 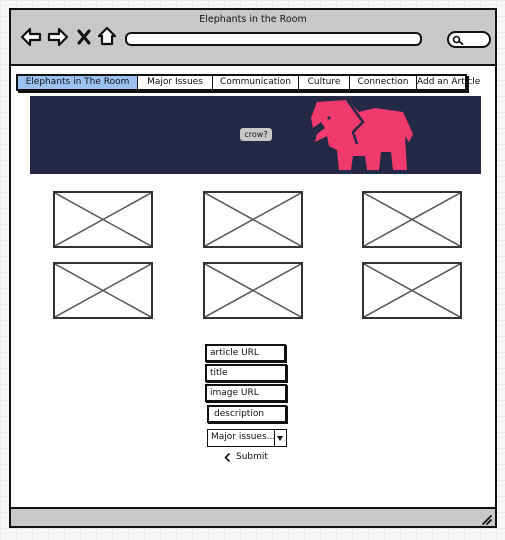 What do you see at coordinates (253, 516) in the screenshot?
I see `status-bar` at bounding box center [253, 516].